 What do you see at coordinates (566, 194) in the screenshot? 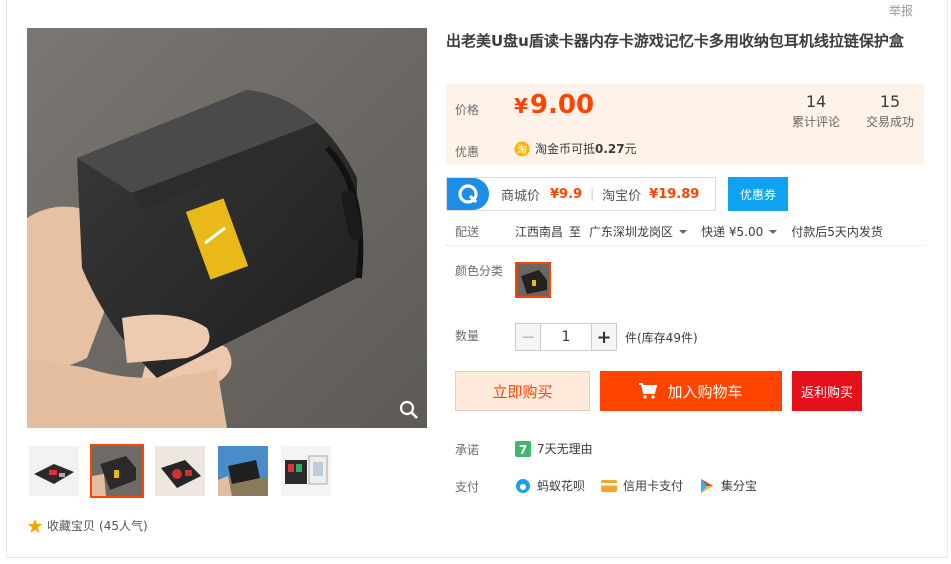
I see `mall-price: ¥9.9` at bounding box center [566, 194].